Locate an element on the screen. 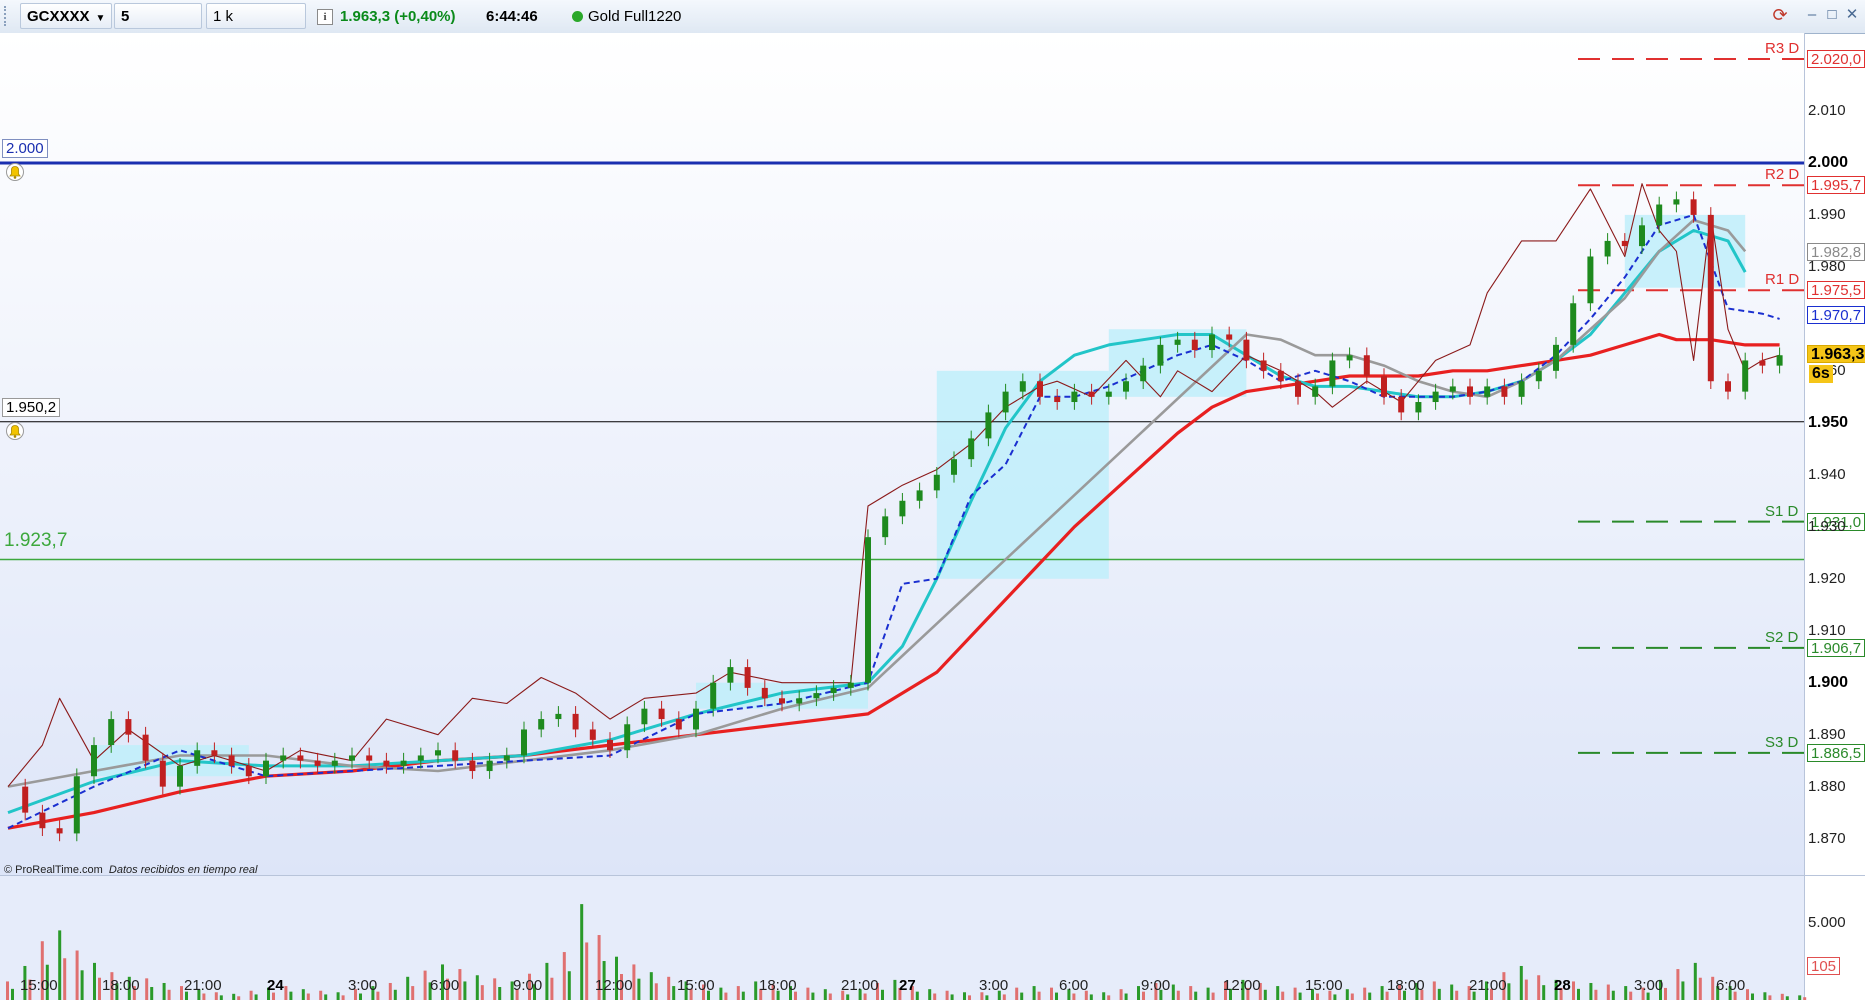  y-axis-tick: 1.880 is located at coordinates (1827, 786).